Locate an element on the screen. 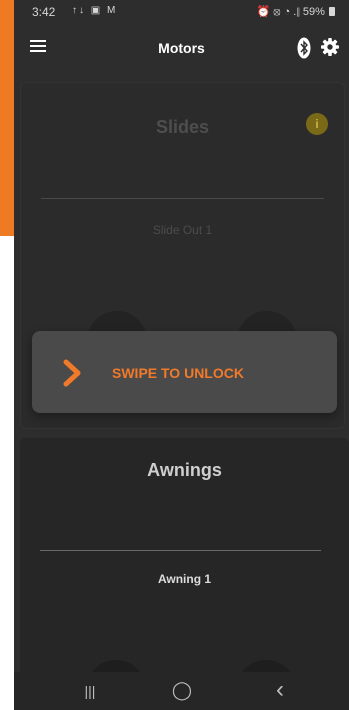 The image size is (349, 710). back-button: ‹ is located at coordinates (280, 689).